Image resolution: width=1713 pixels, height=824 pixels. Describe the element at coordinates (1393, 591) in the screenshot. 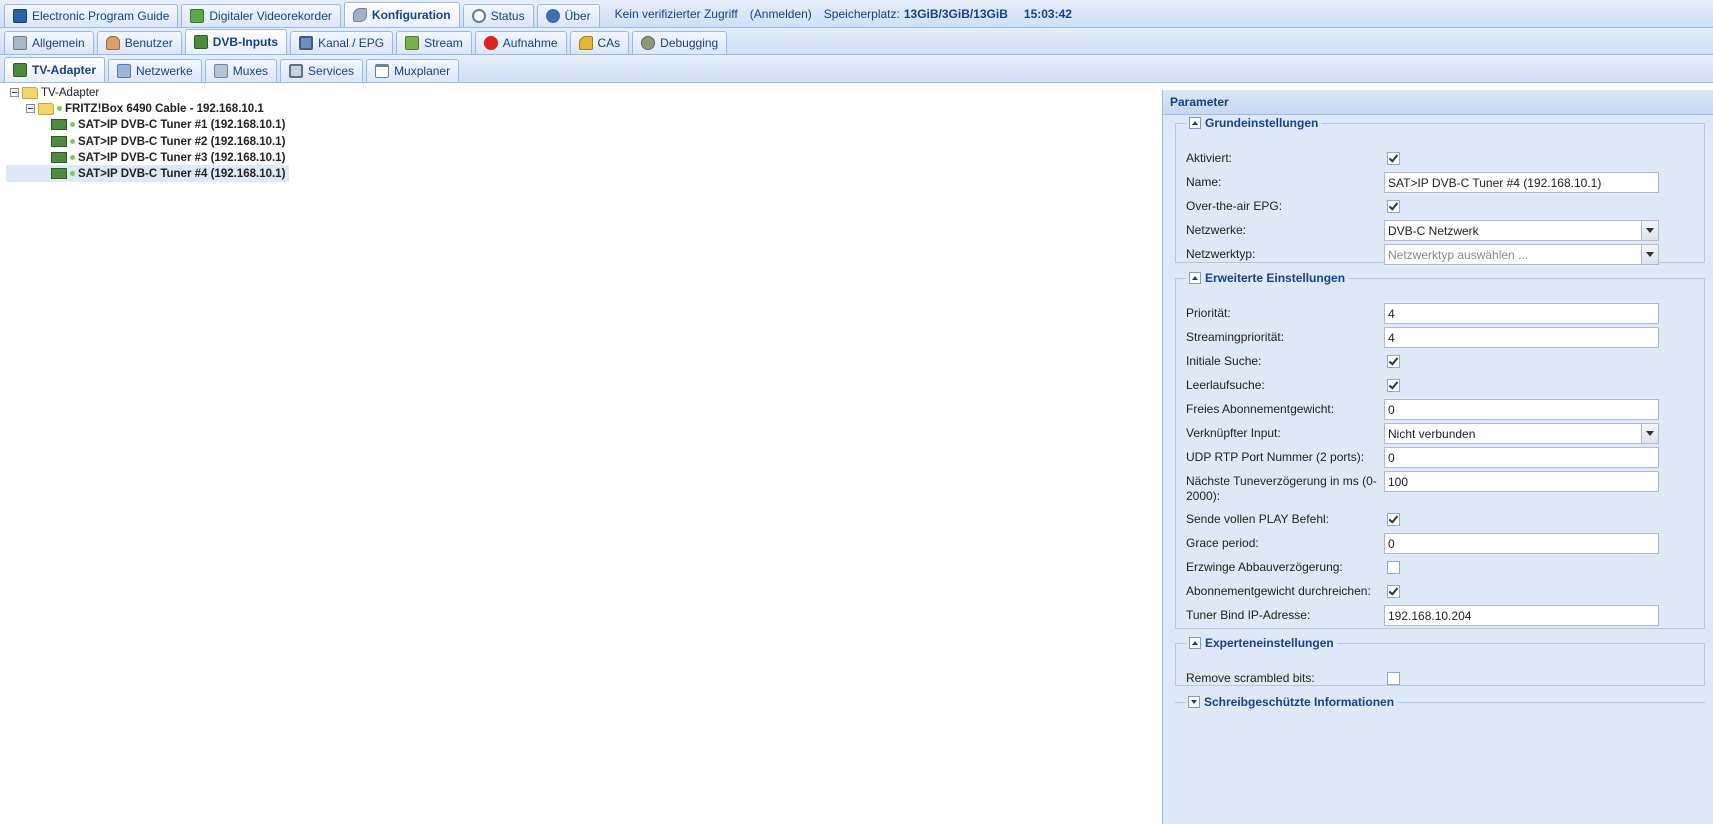

I see `weight-passthrough-checkbox` at that location.